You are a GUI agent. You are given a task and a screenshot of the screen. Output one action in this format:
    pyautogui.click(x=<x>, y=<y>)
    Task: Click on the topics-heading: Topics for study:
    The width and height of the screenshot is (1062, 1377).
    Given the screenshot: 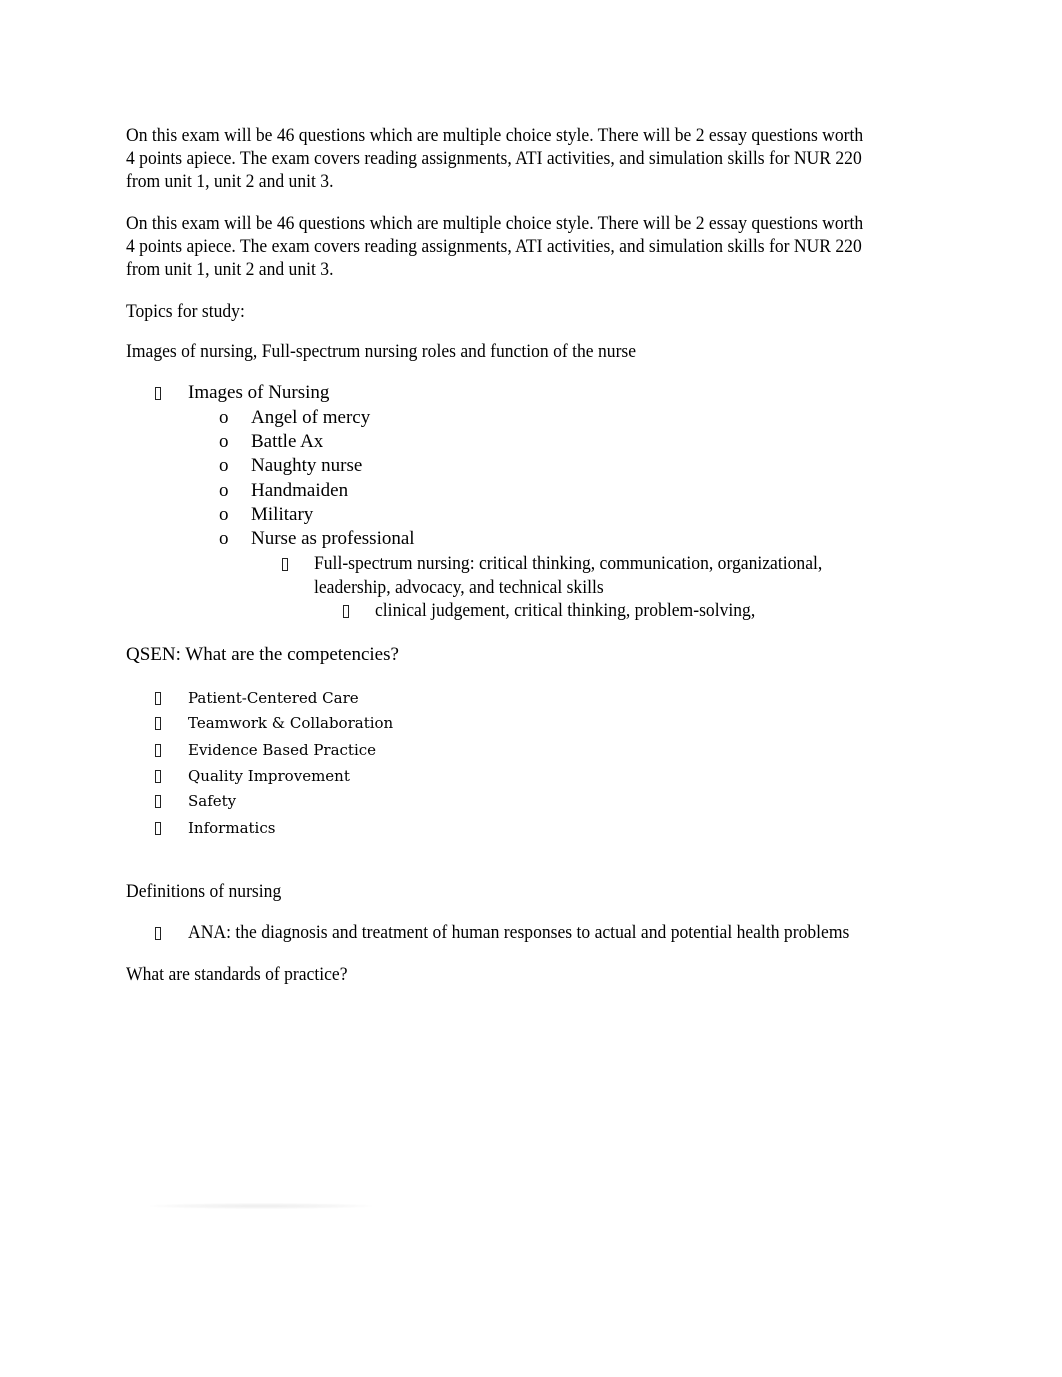 What is the action you would take?
    pyautogui.click(x=185, y=311)
    